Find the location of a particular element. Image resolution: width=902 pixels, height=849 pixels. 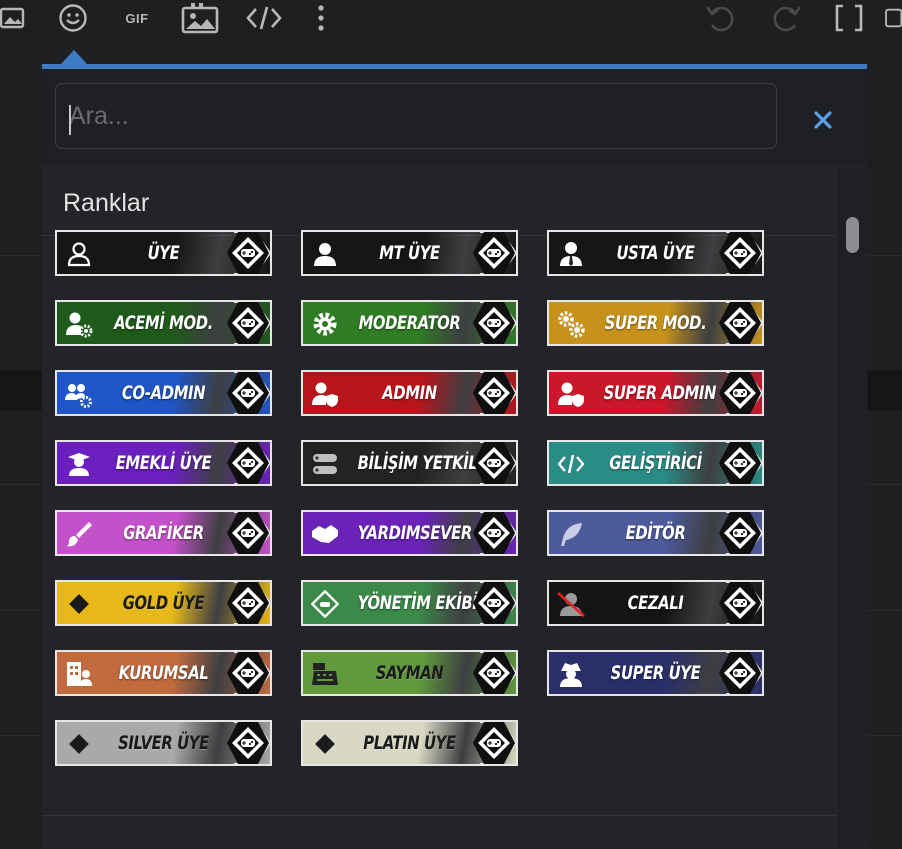

rank-badge: GELİŞTİRİCİ is located at coordinates (655, 463).